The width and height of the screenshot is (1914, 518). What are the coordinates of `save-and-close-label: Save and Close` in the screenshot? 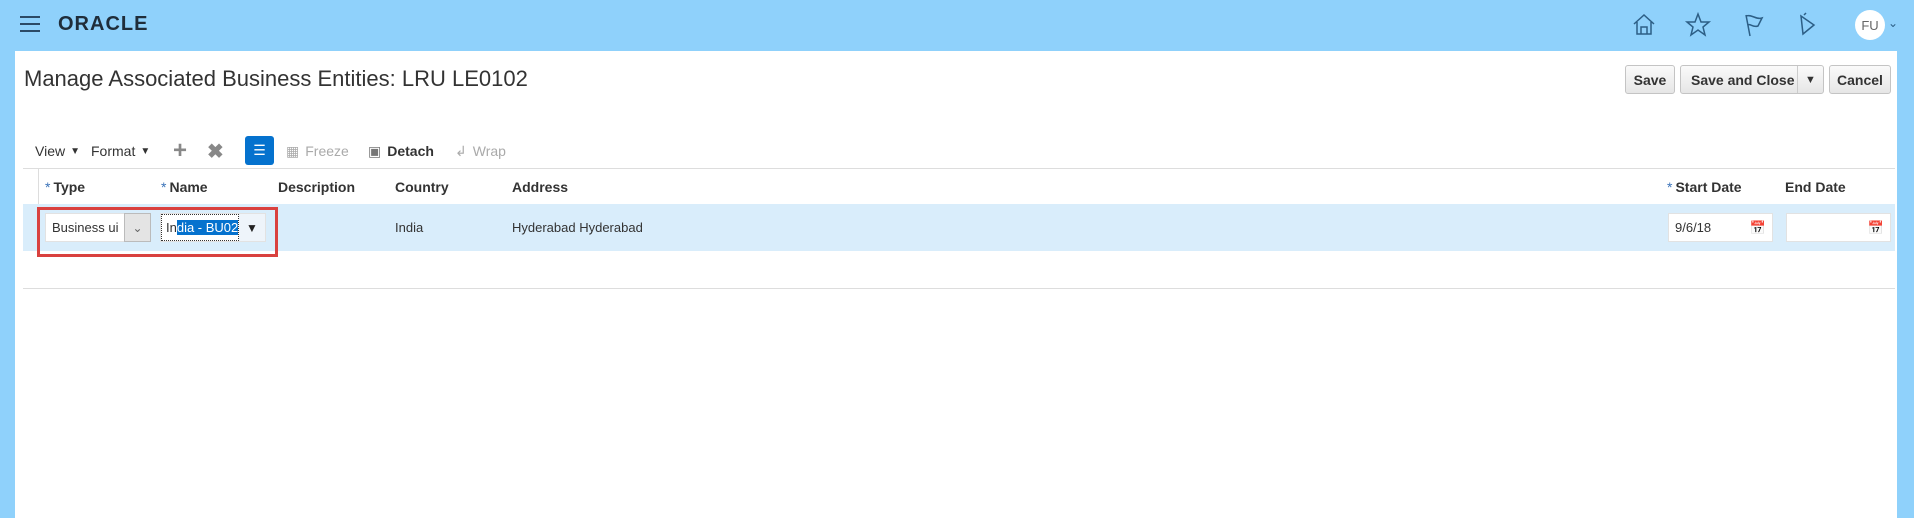 It's located at (1743, 79).